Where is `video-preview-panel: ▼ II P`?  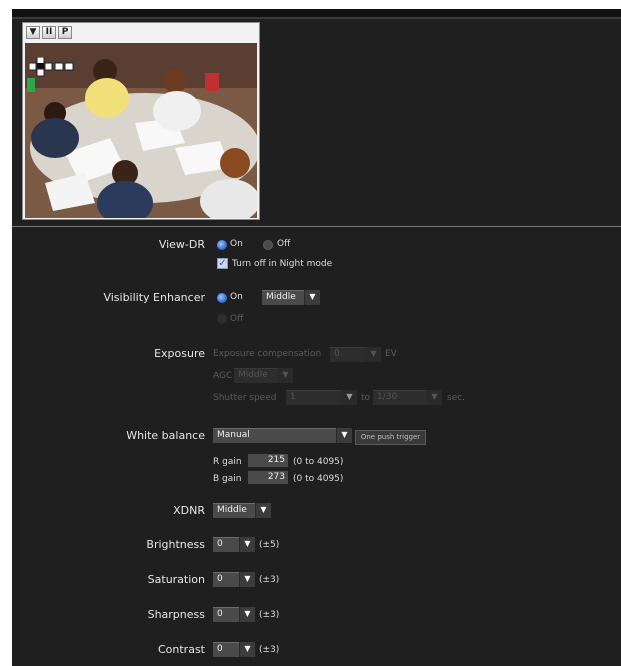
video-preview-panel: ▼ II P is located at coordinates (141, 121).